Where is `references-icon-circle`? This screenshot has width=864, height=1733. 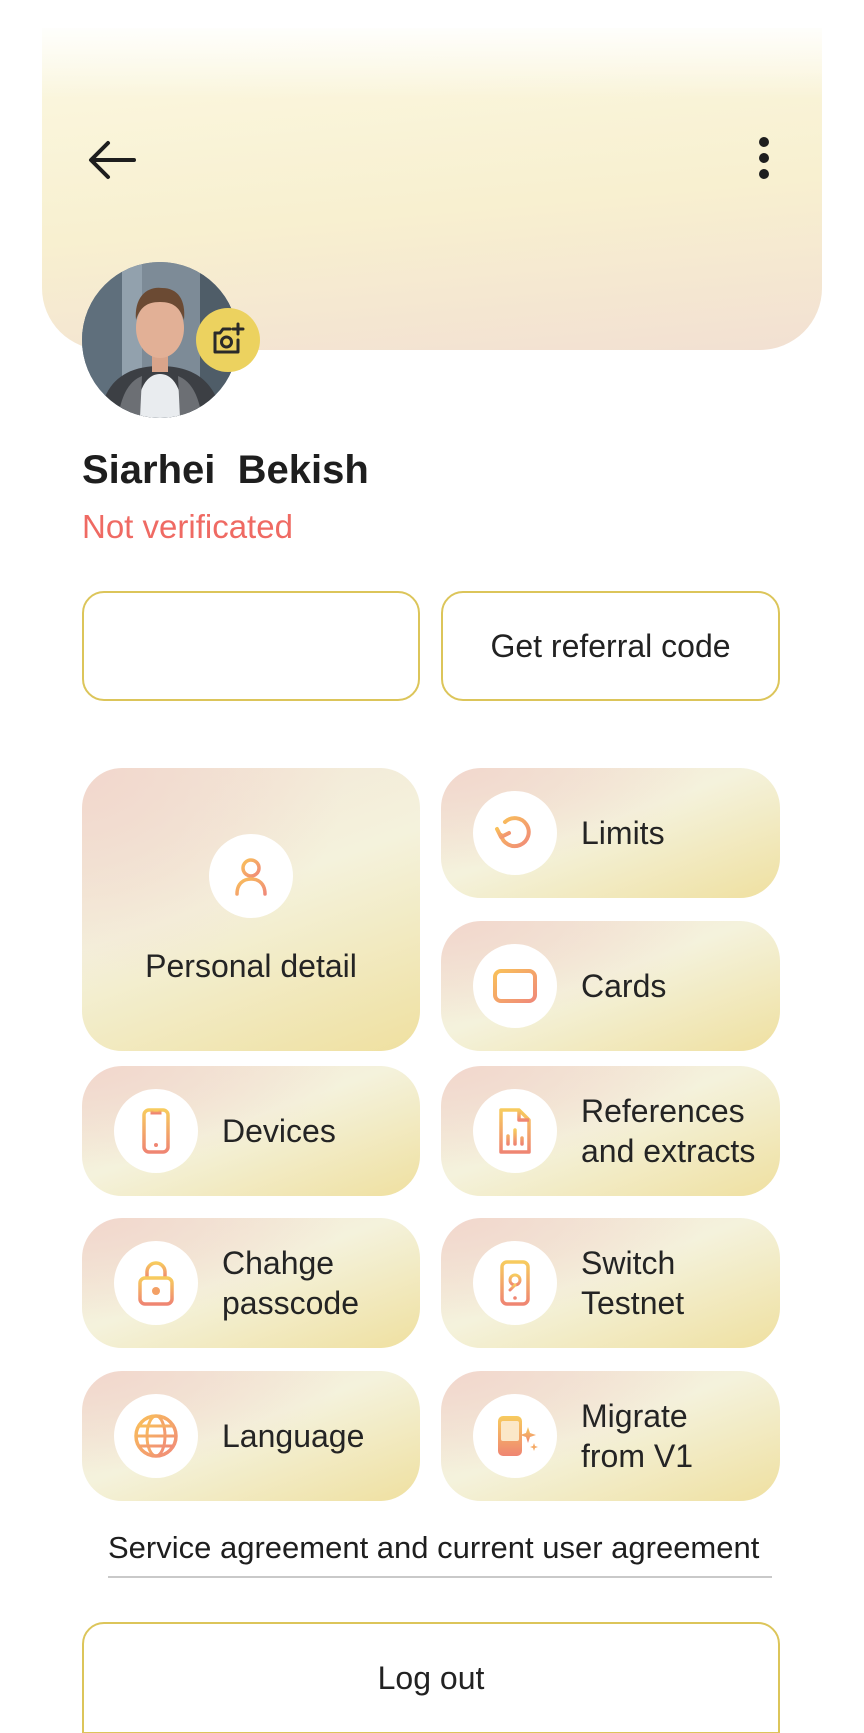
references-icon-circle is located at coordinates (515, 1131).